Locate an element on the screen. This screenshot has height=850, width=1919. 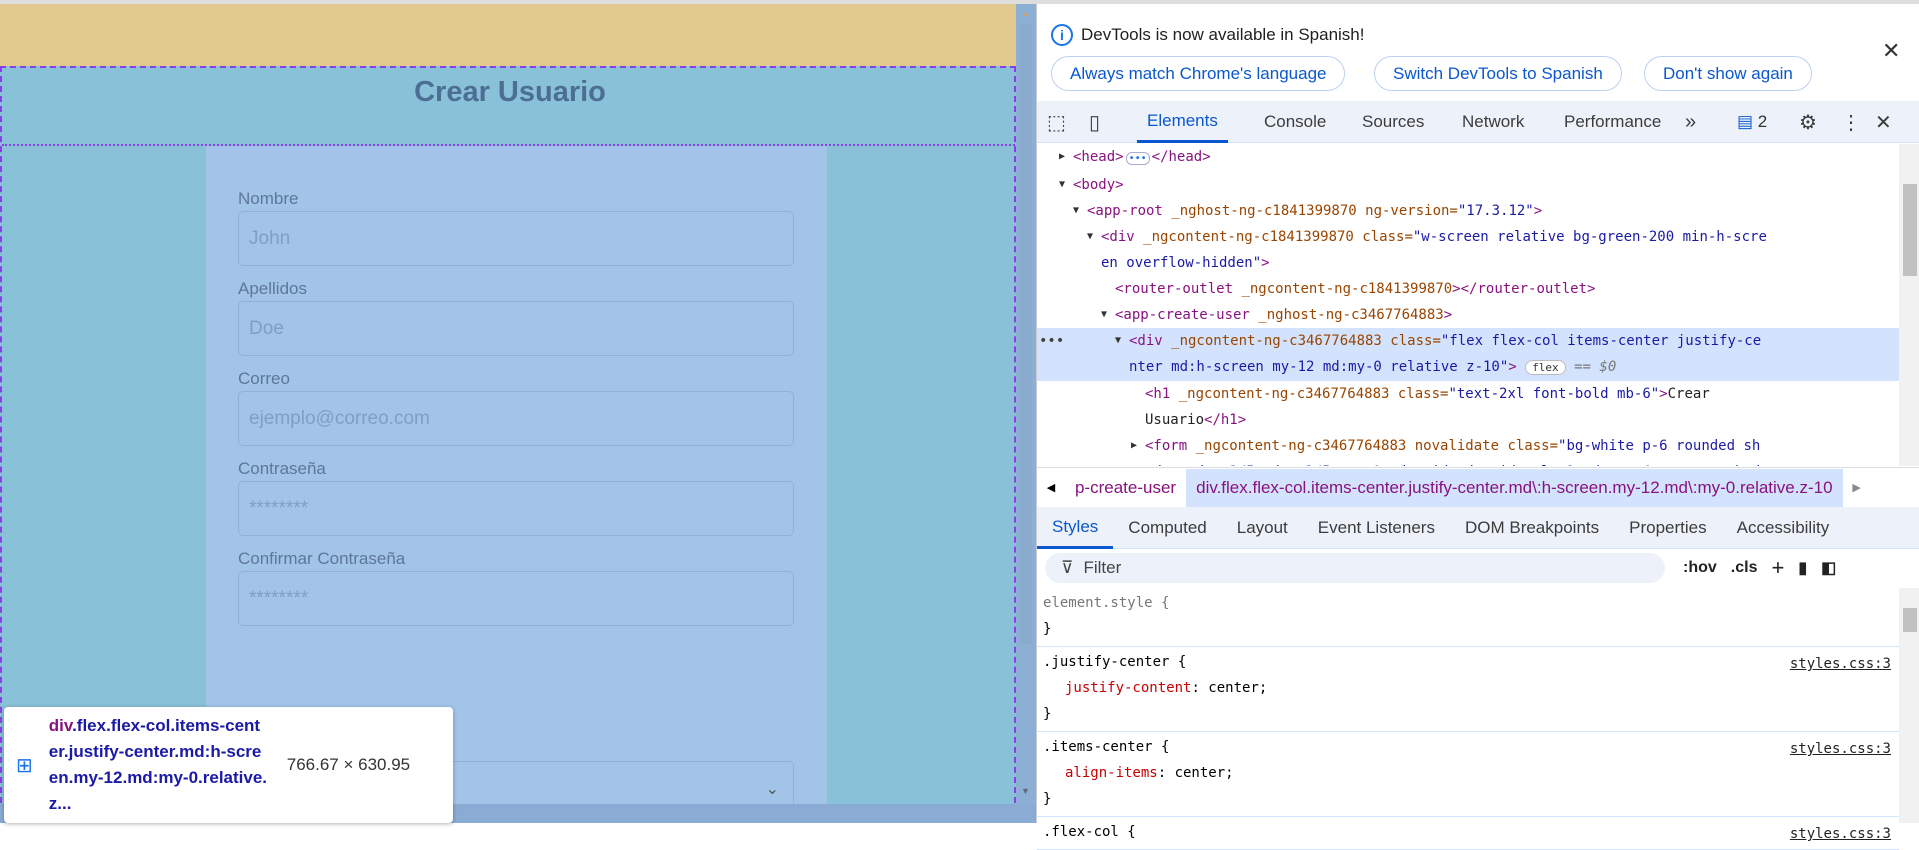
info-icon: i is located at coordinates (1062, 35).